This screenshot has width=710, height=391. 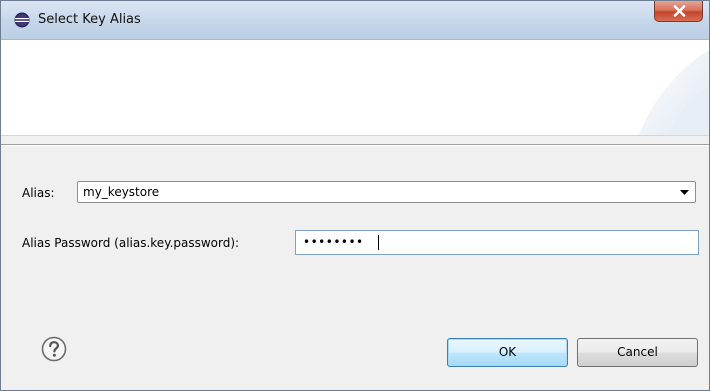 What do you see at coordinates (674, 92) in the screenshot?
I see `banner-decoration` at bounding box center [674, 92].